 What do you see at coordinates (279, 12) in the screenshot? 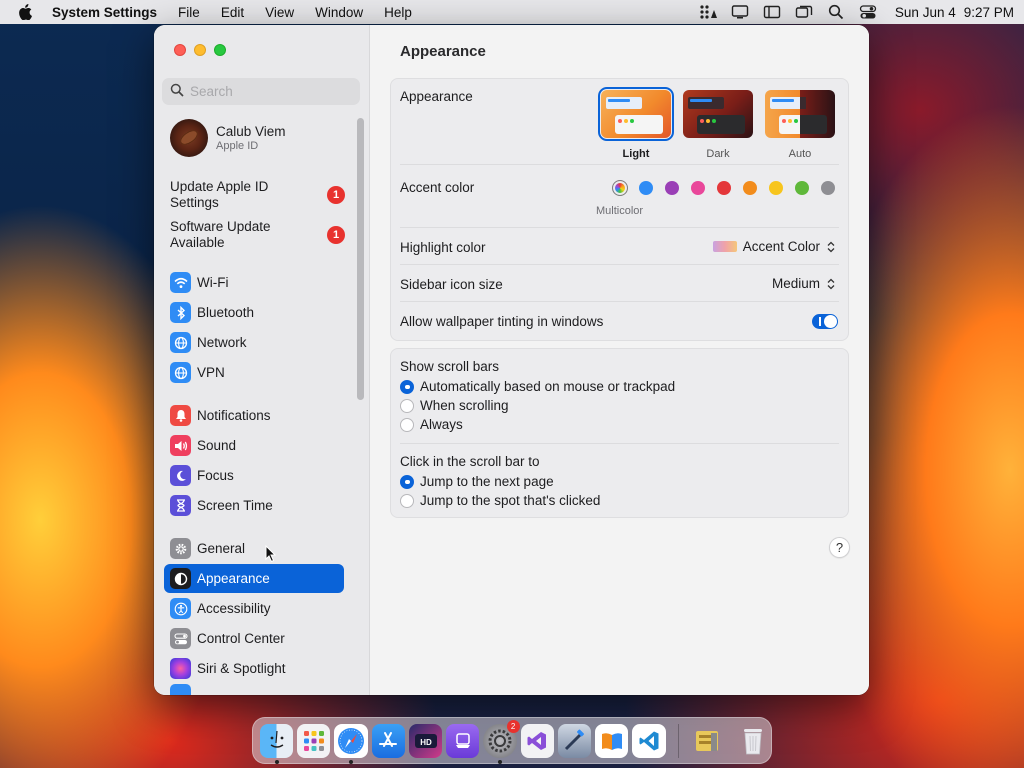
I see `menu-view: View` at bounding box center [279, 12].